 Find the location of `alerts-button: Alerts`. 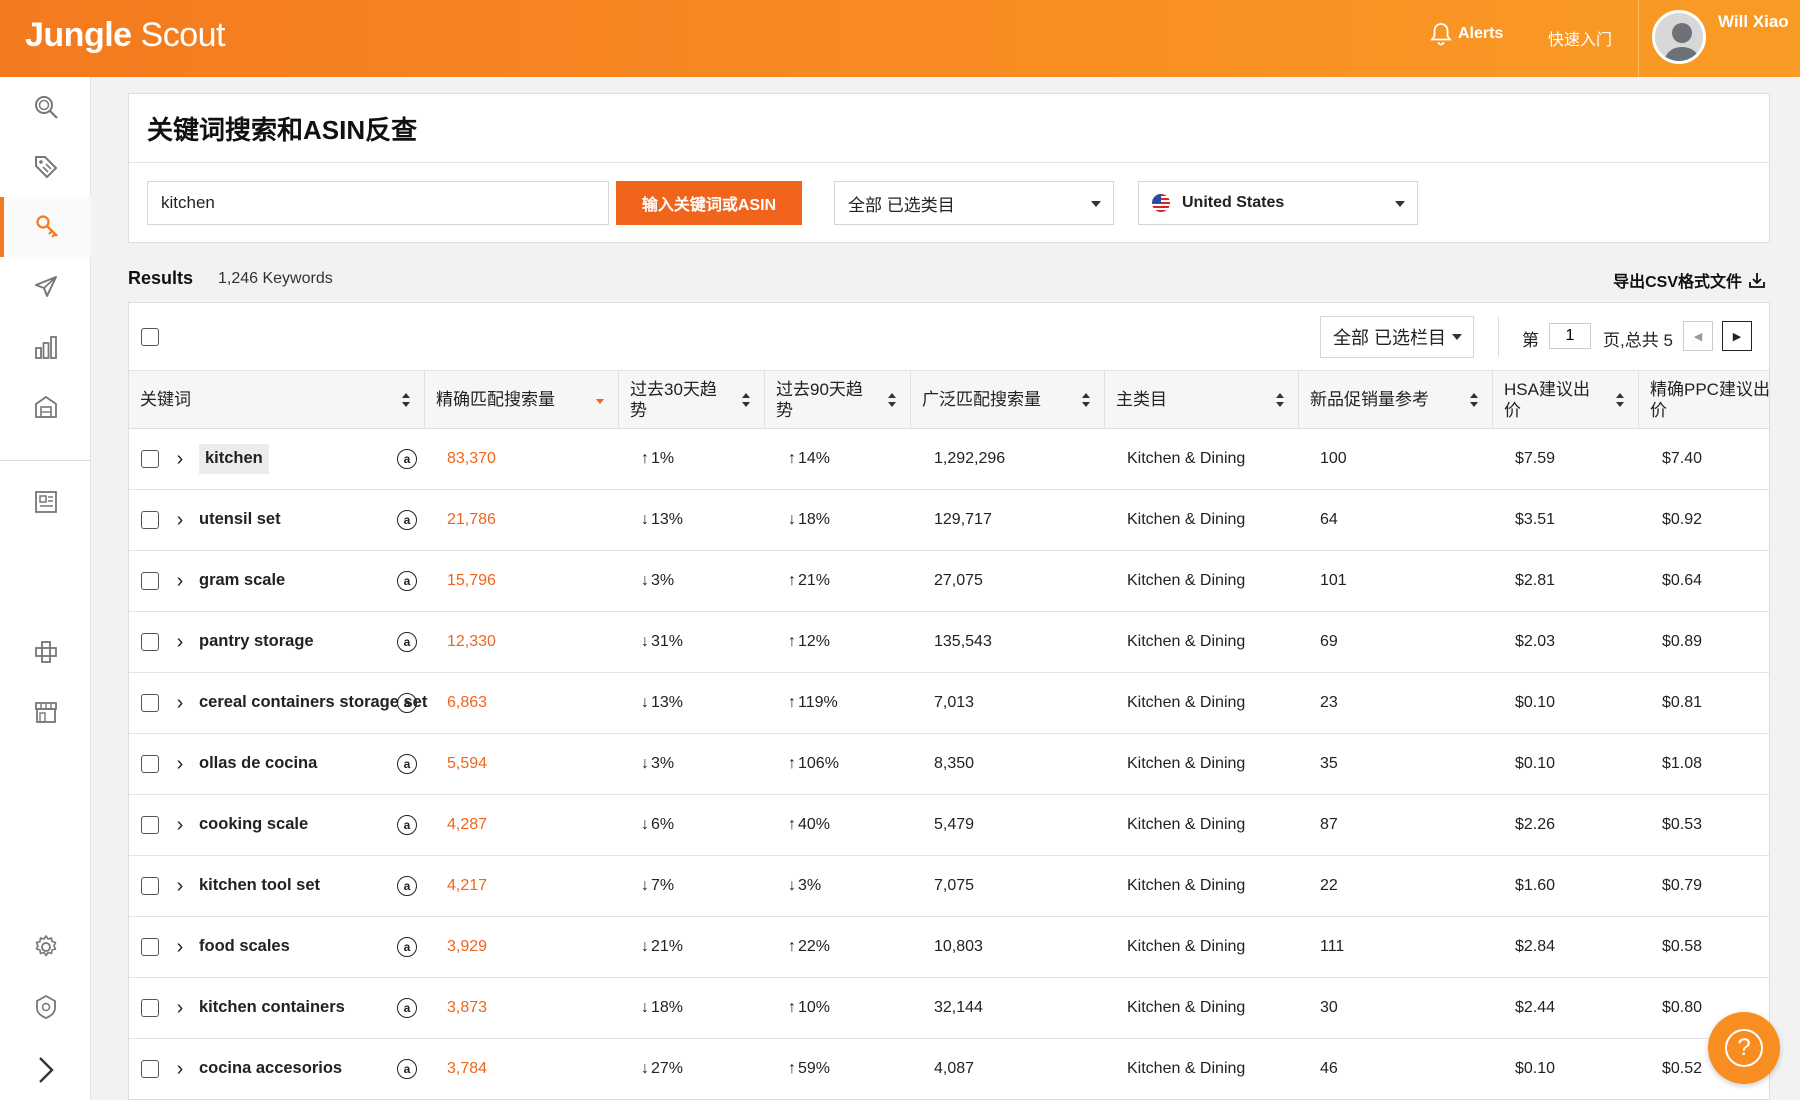

alerts-button: Alerts is located at coordinates (1466, 34).